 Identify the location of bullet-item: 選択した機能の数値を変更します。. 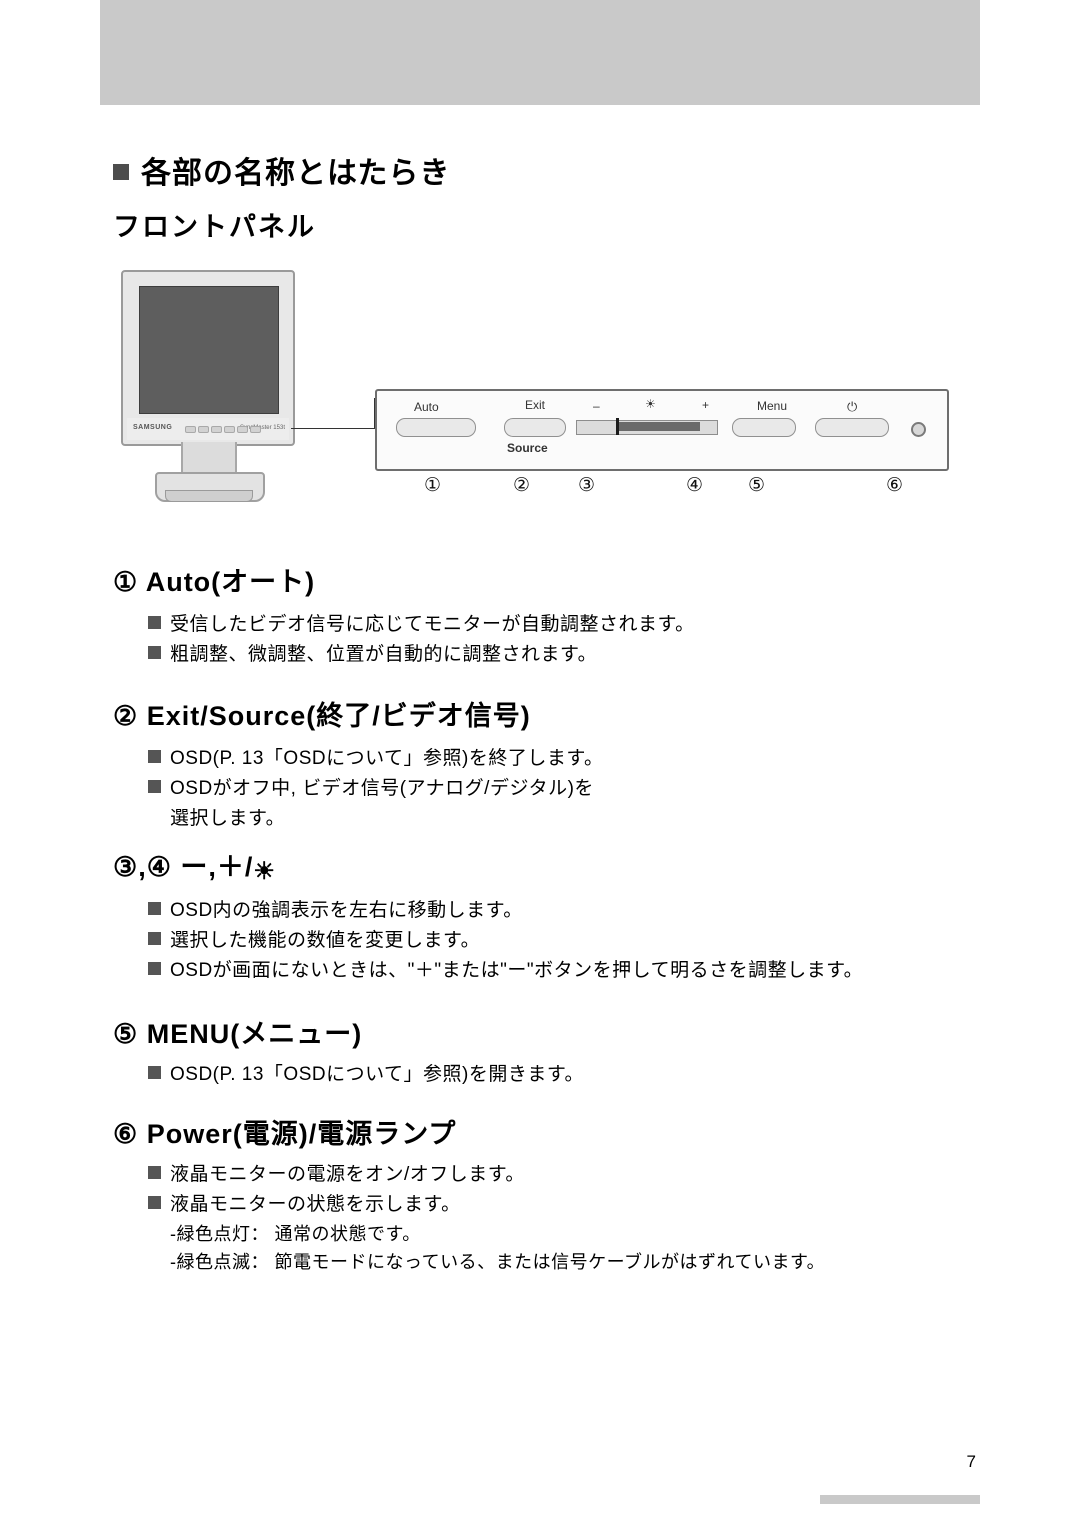
(505, 941).